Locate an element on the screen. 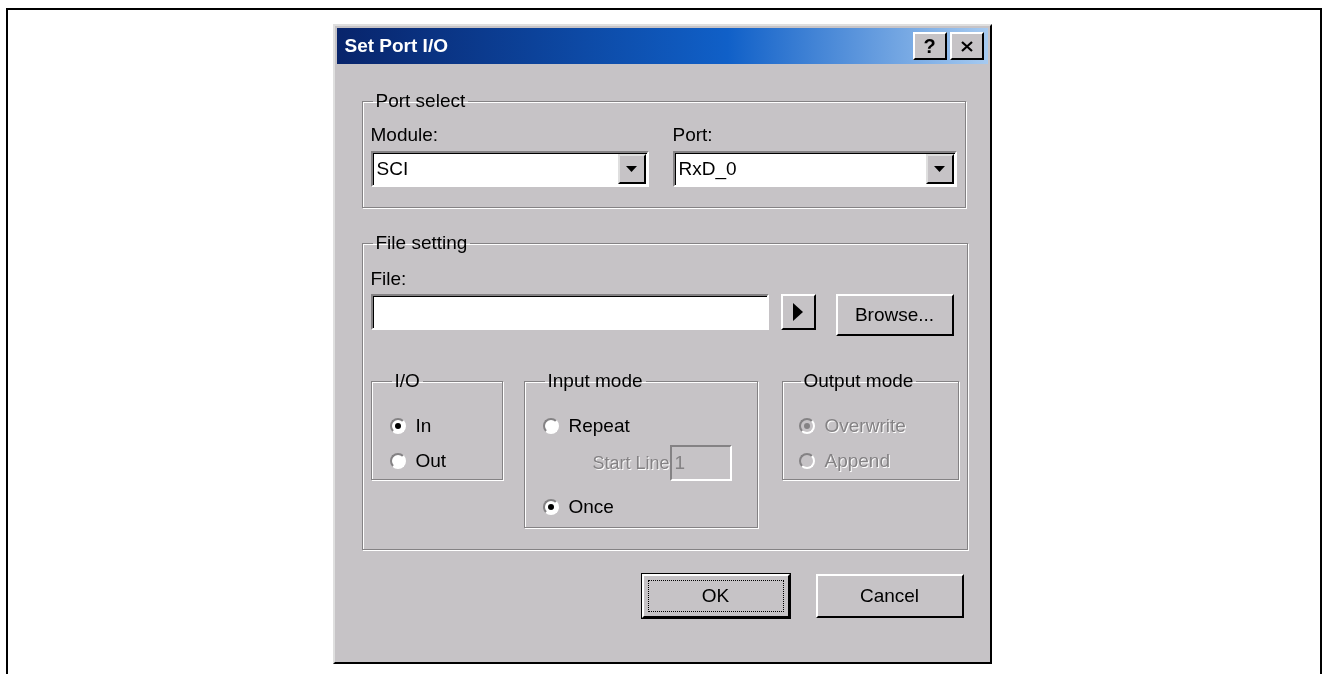 This screenshot has width=1328, height=674. help-button: ? is located at coordinates (929, 46).